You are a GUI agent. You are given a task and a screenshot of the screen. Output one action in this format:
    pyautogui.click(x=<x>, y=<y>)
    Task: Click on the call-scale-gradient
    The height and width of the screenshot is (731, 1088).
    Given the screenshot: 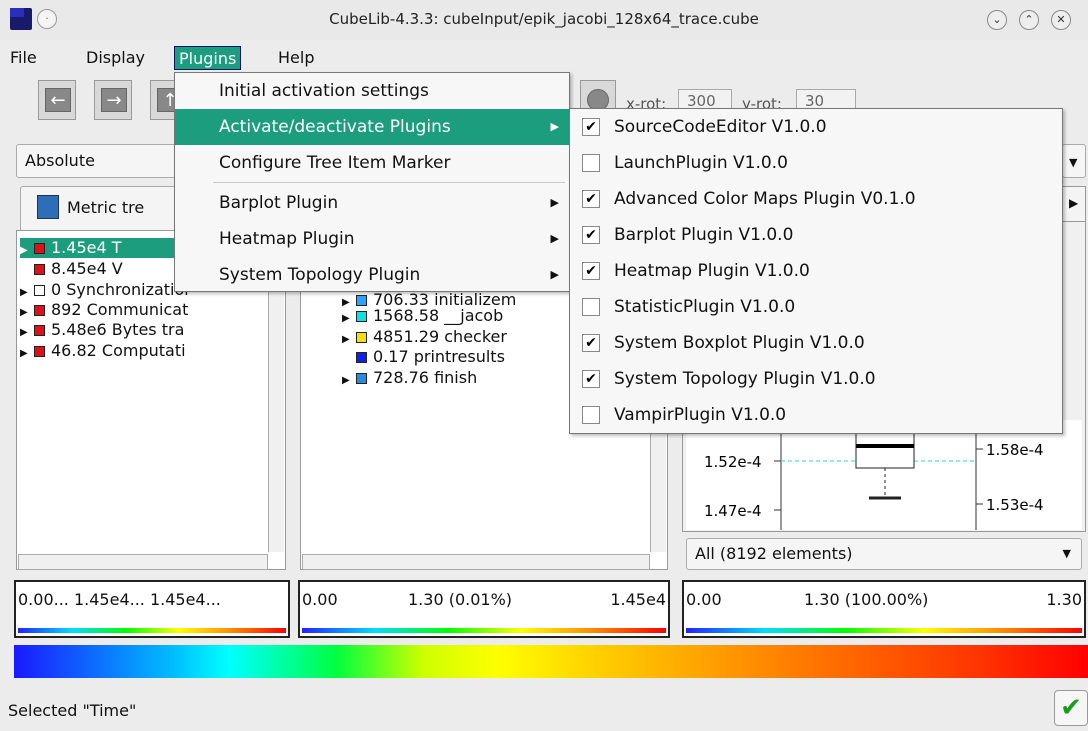 What is the action you would take?
    pyautogui.click(x=484, y=630)
    